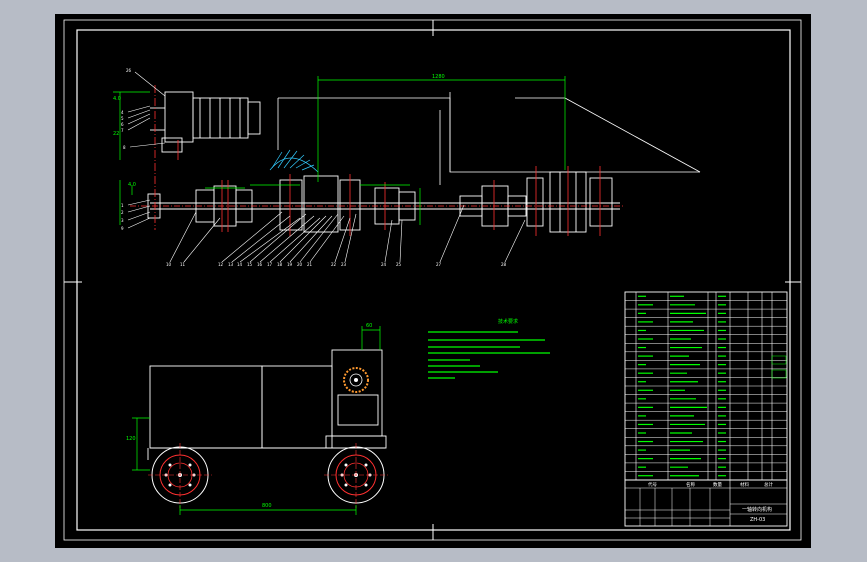 The height and width of the screenshot is (562, 867). What do you see at coordinates (384, 264) in the screenshot?
I see `svg-text: 24` at bounding box center [384, 264].